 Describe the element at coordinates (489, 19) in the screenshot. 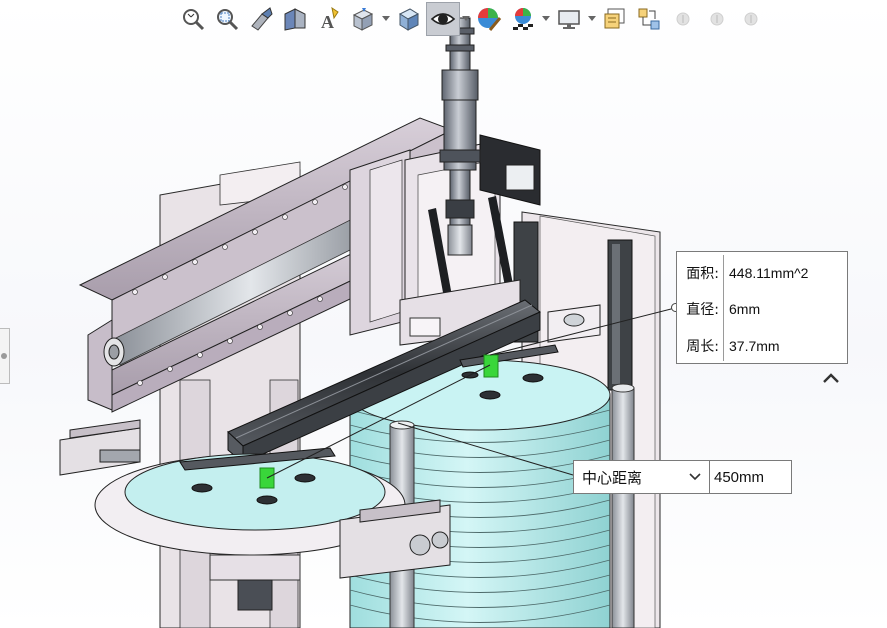

I see `appearance-icon` at that location.